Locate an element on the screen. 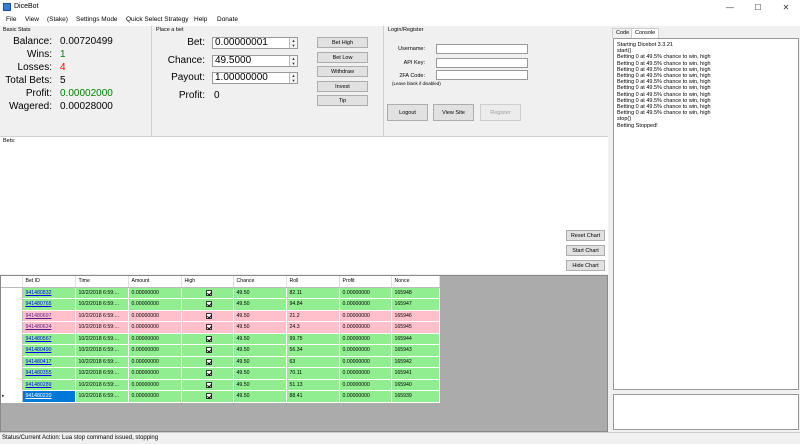 This screenshot has height=444, width=800. menu-donate: Donate is located at coordinates (227, 19).